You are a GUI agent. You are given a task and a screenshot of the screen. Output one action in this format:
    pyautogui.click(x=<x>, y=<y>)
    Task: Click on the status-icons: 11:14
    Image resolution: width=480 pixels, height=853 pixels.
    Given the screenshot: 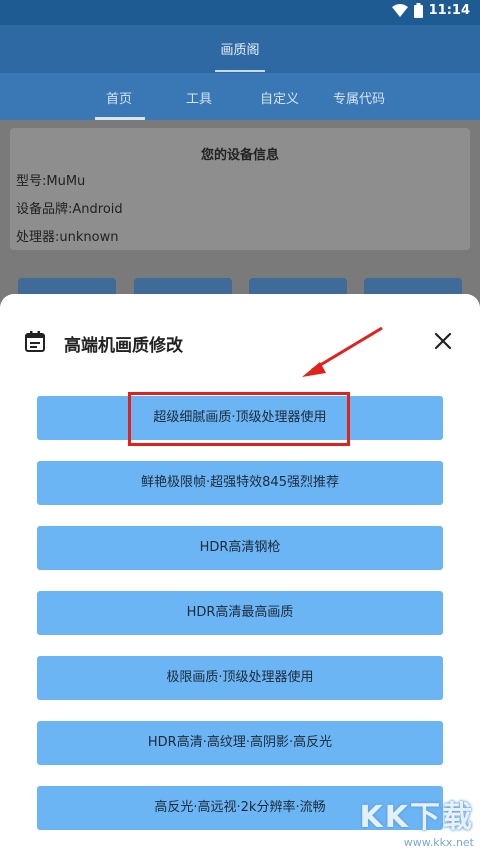 What is the action you would take?
    pyautogui.click(x=430, y=10)
    